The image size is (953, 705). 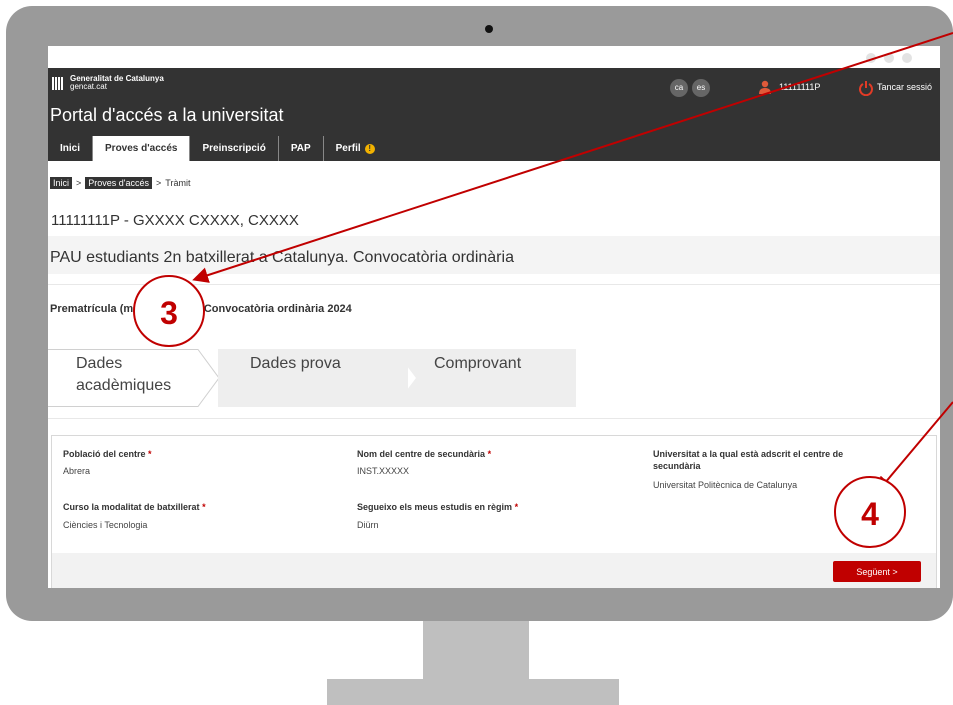 What do you see at coordinates (301, 148) in the screenshot?
I see `nav-item-pap: PAP` at bounding box center [301, 148].